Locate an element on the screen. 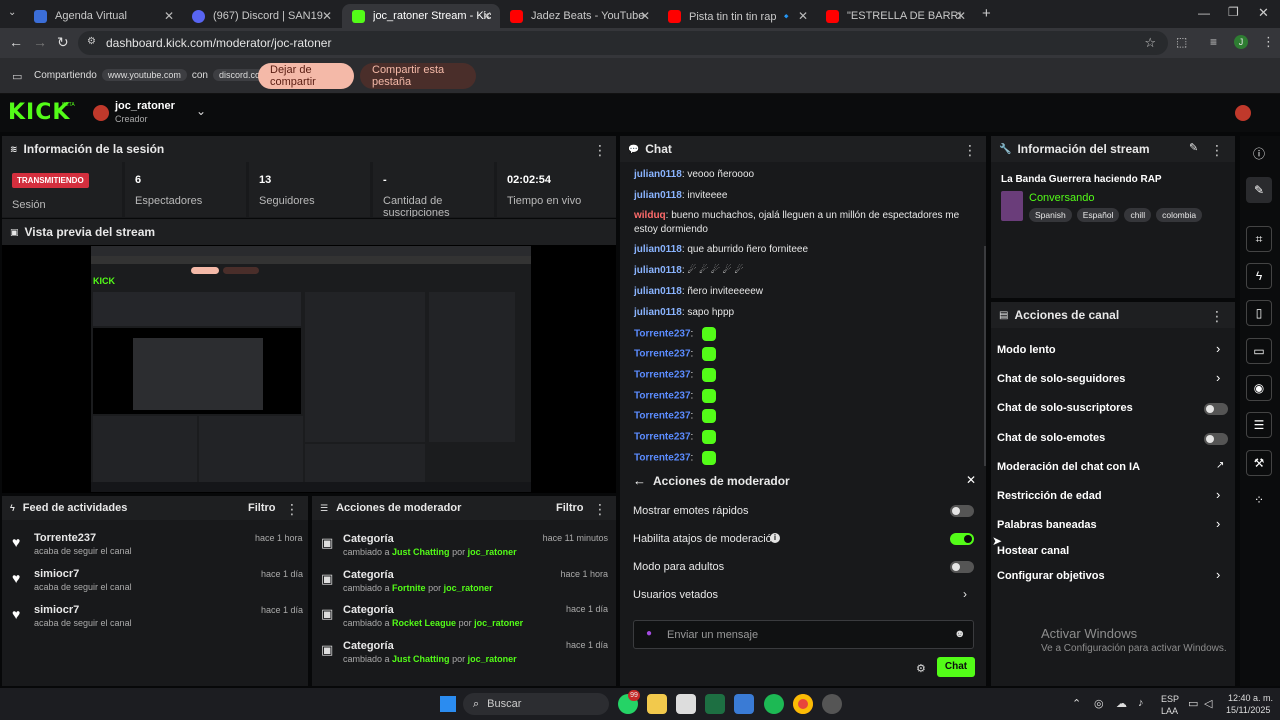  bookmark-star-icon: ☆ is located at coordinates (1150, 43).